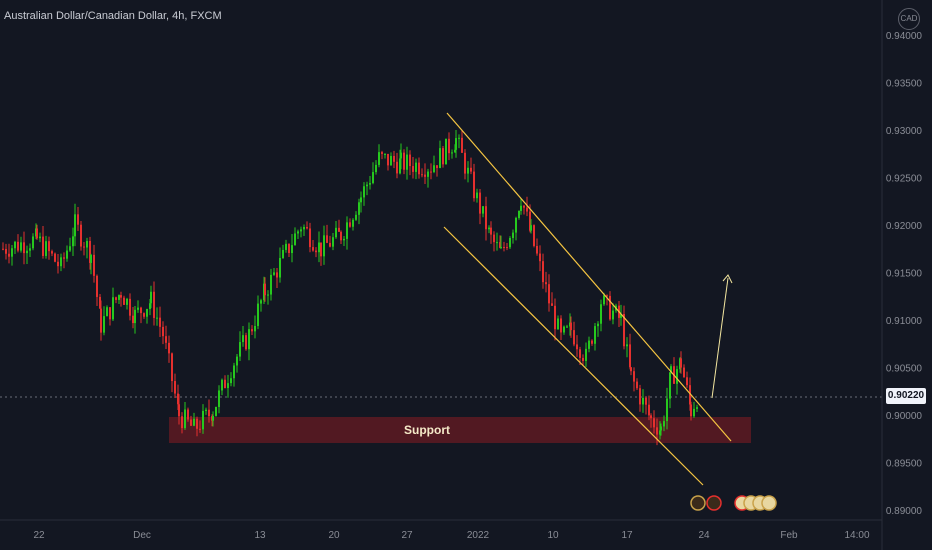 This screenshot has height=550, width=932. What do you see at coordinates (142, 535) in the screenshot?
I see `time-tick-label: Dec` at bounding box center [142, 535].